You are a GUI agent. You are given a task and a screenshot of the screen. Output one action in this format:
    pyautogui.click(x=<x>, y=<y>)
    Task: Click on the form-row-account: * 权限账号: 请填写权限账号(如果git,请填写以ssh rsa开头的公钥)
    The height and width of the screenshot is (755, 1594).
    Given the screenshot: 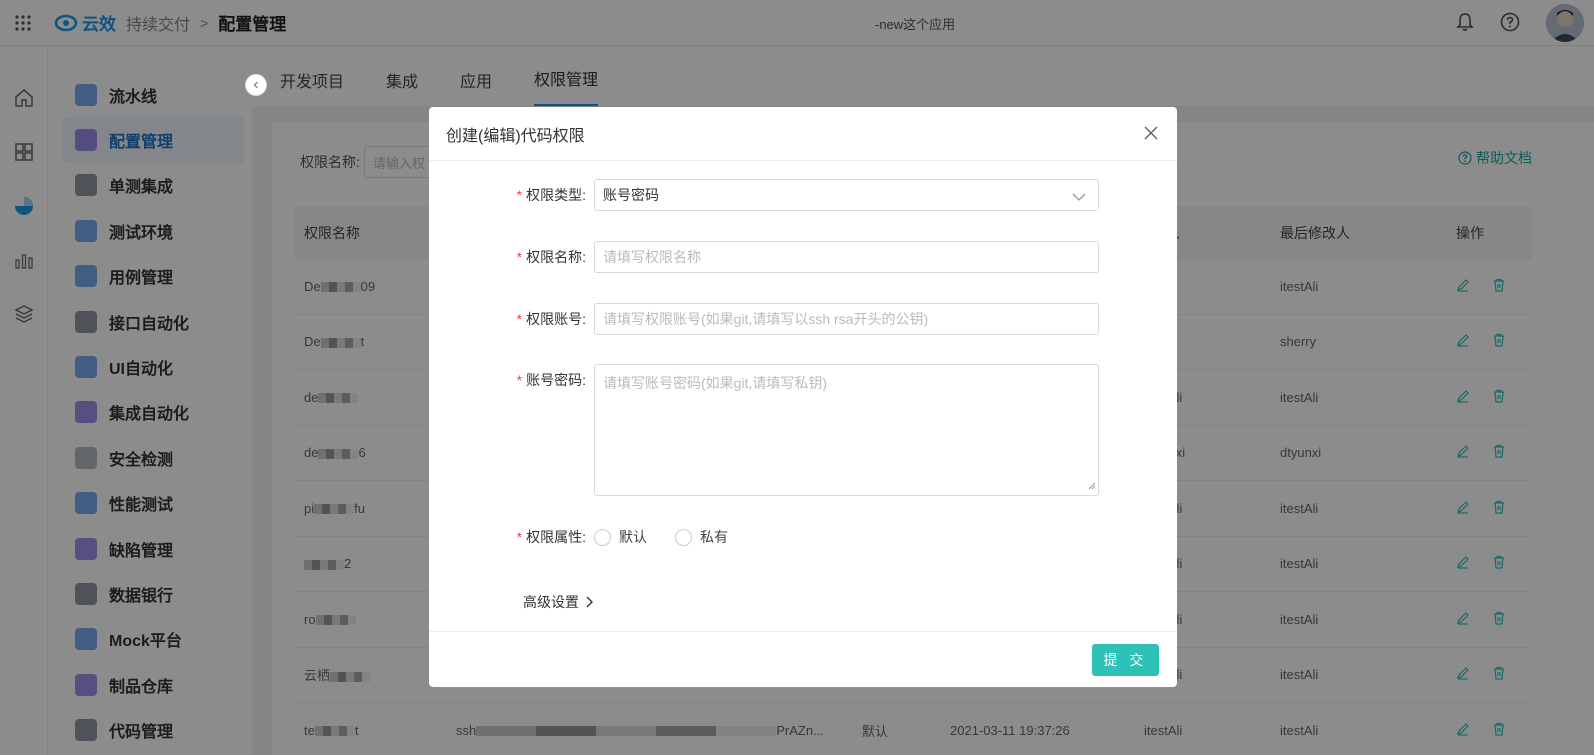 What is the action you would take?
    pyautogui.click(x=764, y=319)
    